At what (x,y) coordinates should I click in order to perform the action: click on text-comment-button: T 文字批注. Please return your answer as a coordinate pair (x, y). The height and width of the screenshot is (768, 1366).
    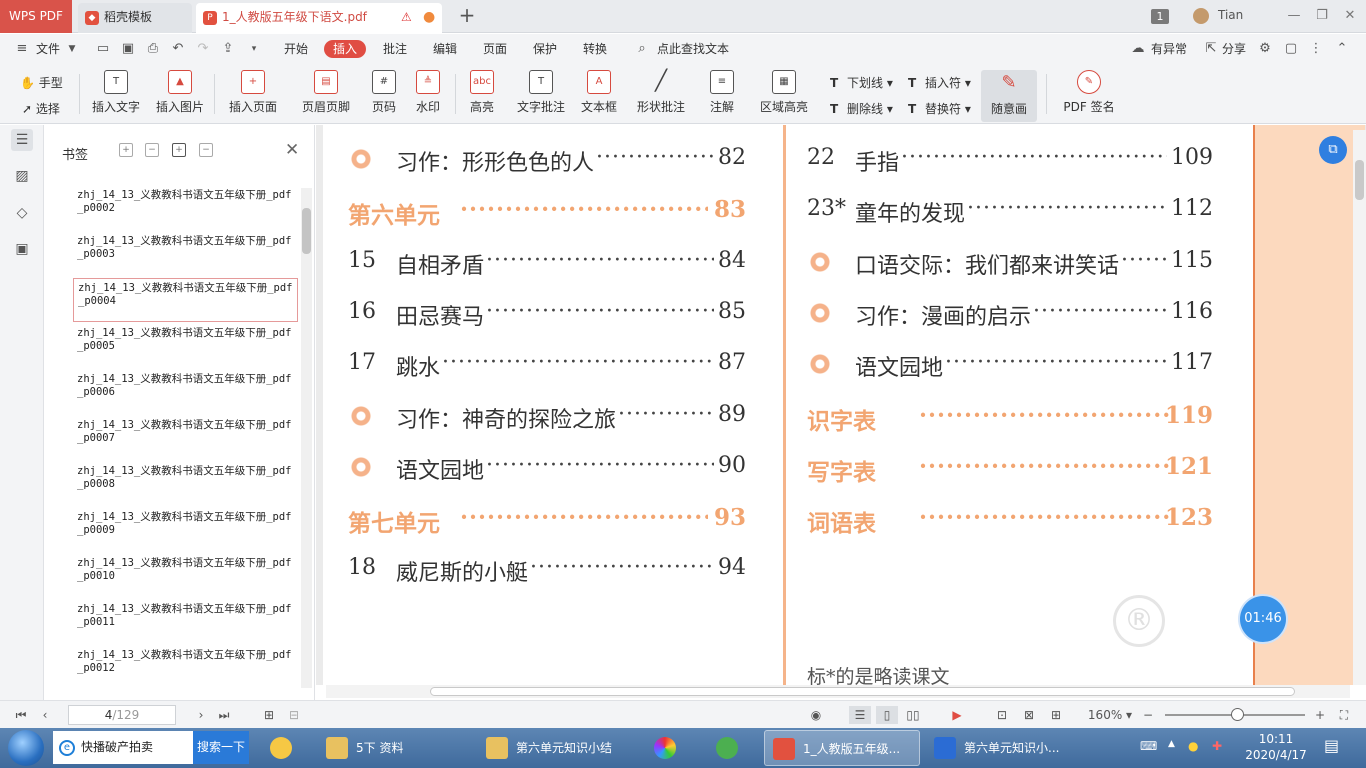
    Looking at the image, I should click on (541, 95).